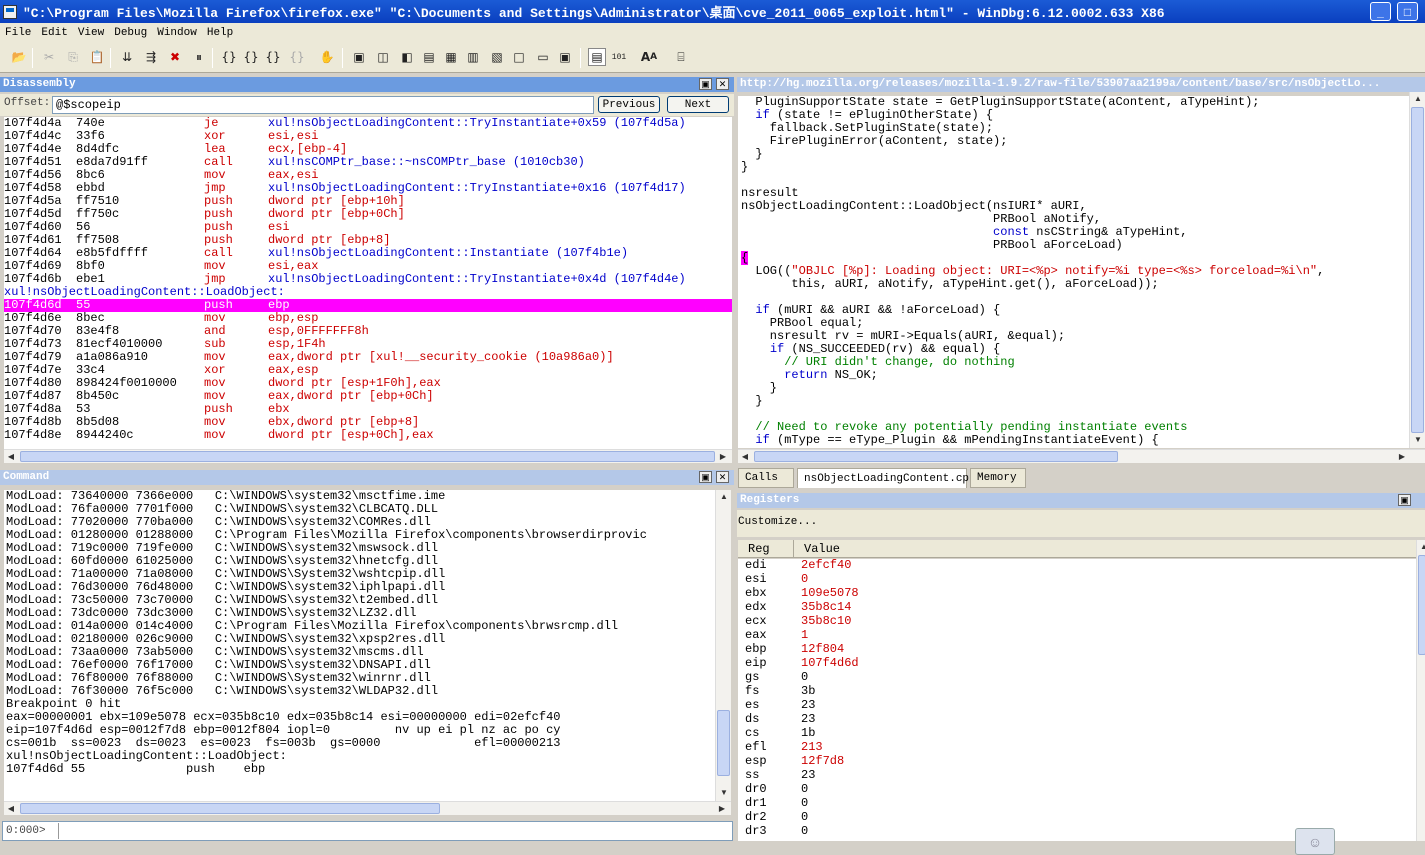  I want to click on register-value: 35b8c14, so click(826, 607).